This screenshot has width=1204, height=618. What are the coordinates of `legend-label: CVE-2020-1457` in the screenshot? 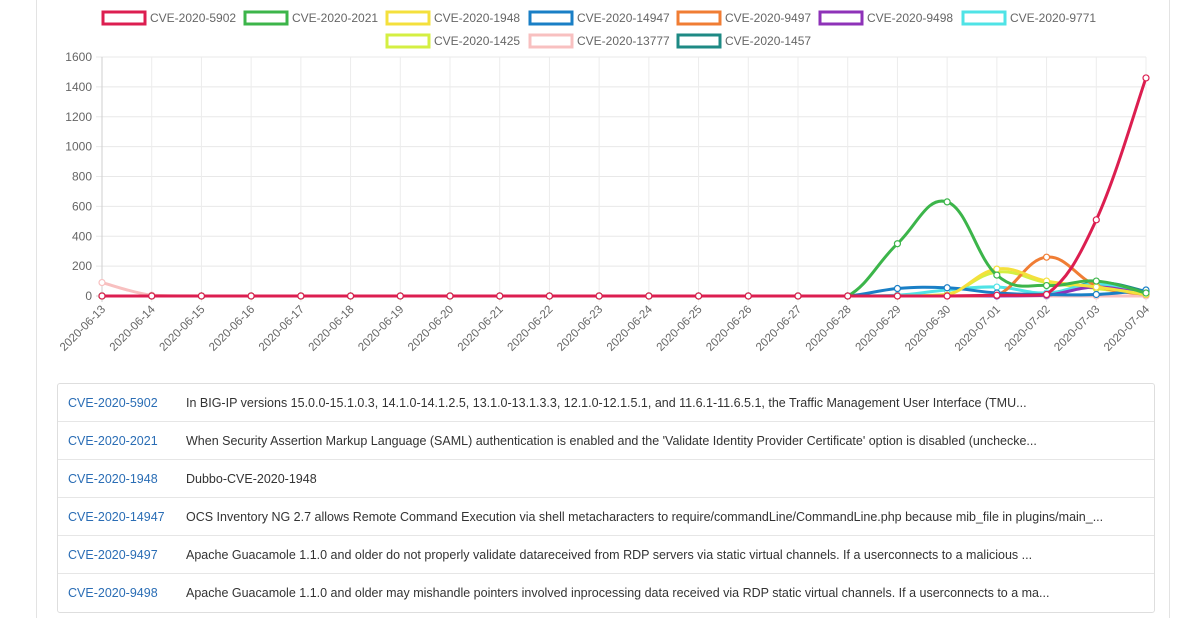 It's located at (768, 41).